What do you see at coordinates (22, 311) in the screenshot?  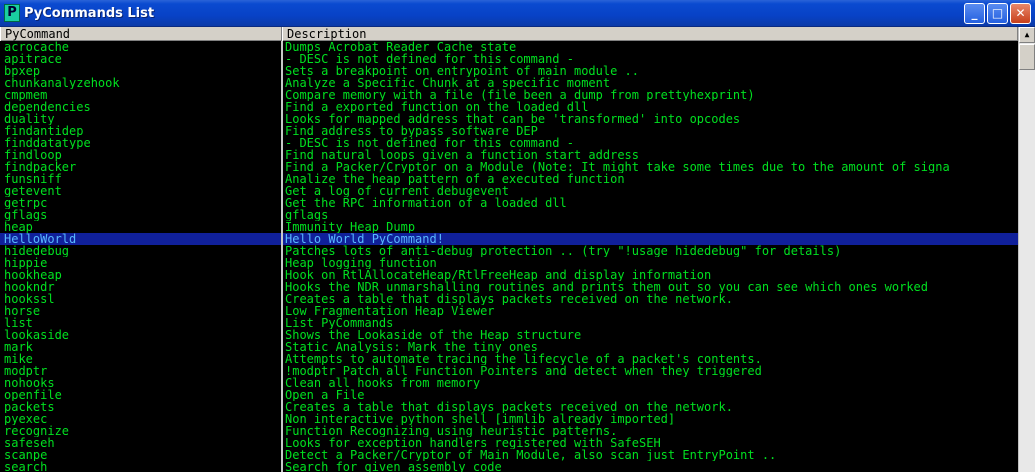 I see `command-name: horse` at bounding box center [22, 311].